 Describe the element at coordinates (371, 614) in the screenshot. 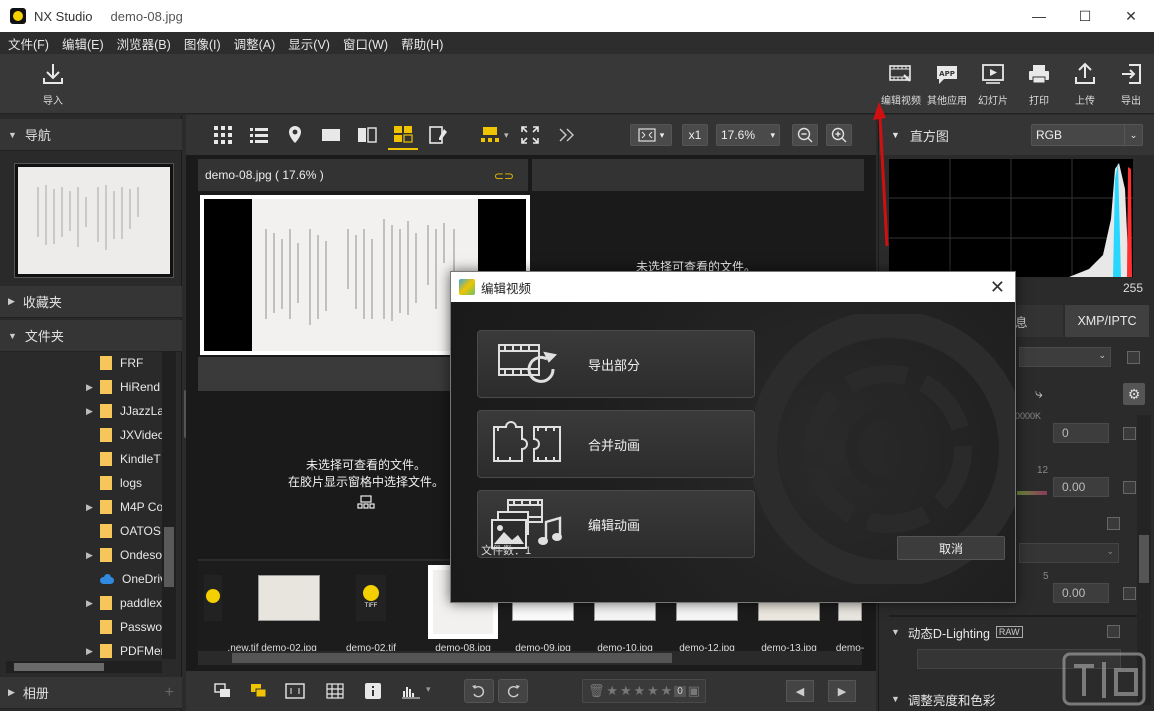

I see `film-thumbnail: TIFF demo-02.tif` at that location.